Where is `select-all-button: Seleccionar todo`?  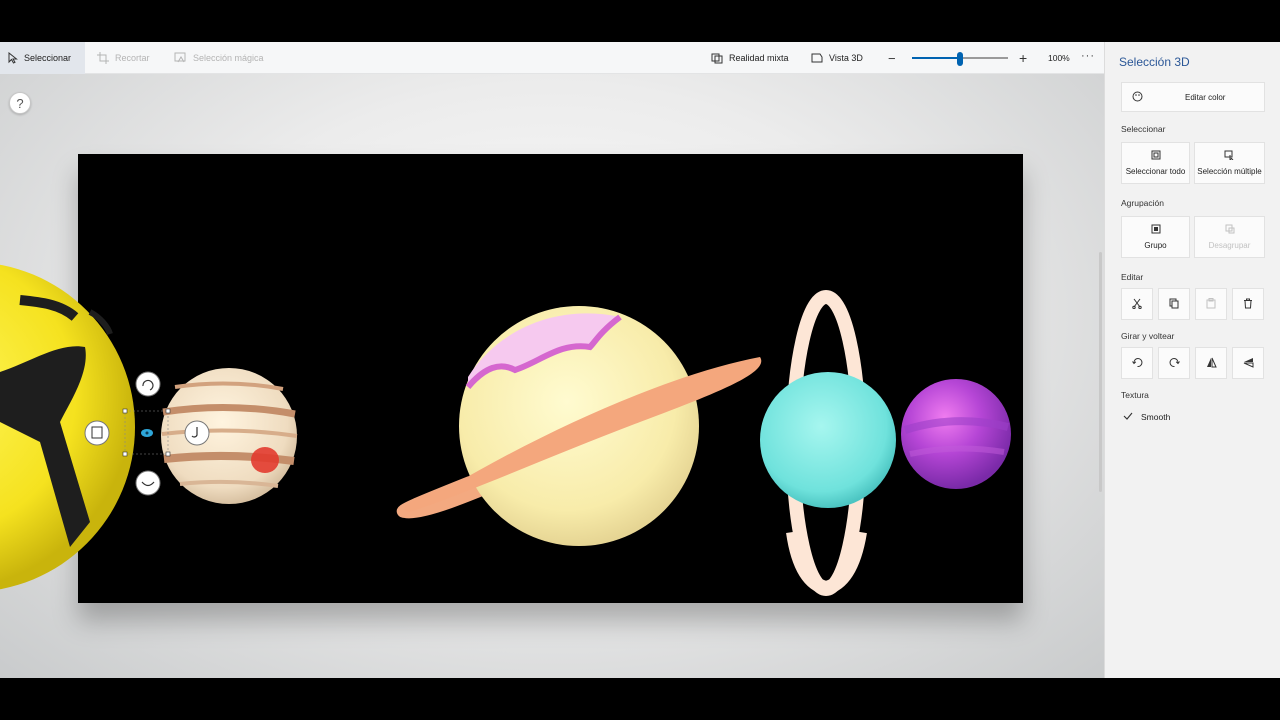 select-all-button: Seleccionar todo is located at coordinates (1155, 163).